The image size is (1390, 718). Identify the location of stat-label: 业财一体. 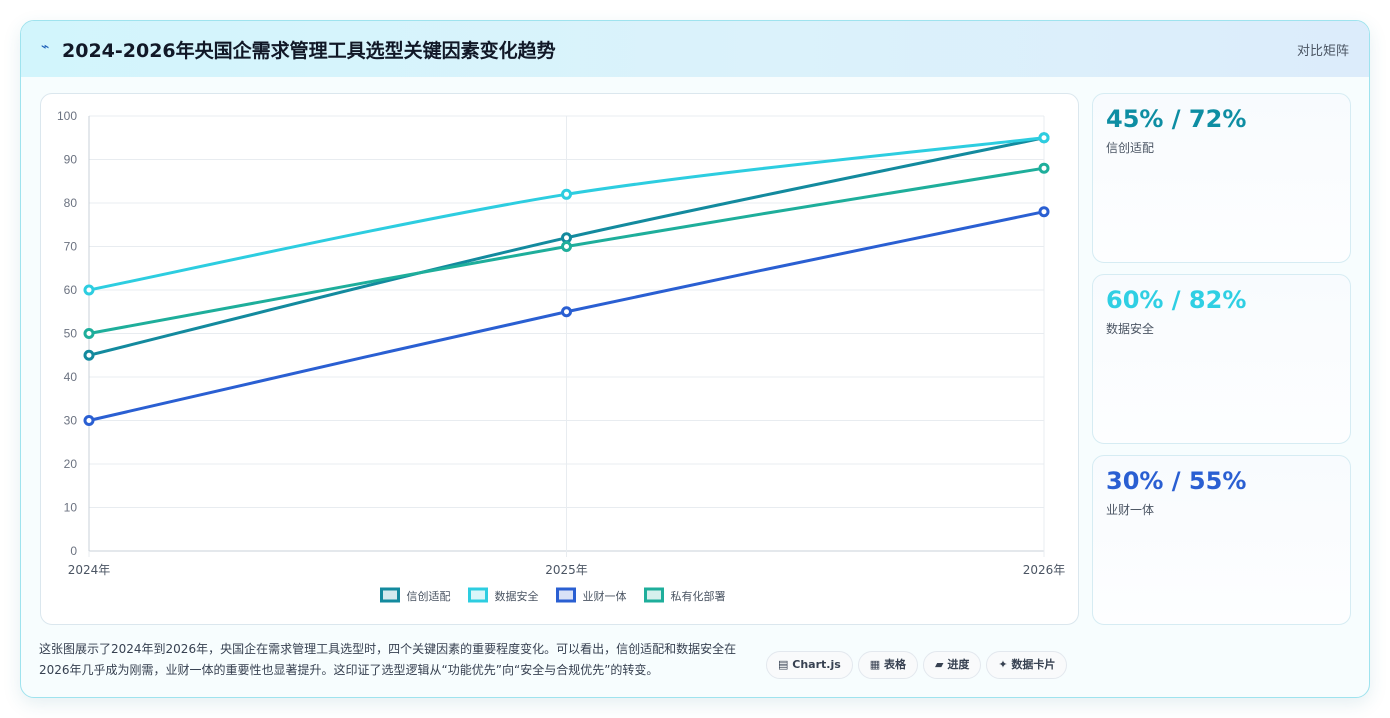
(1130, 510).